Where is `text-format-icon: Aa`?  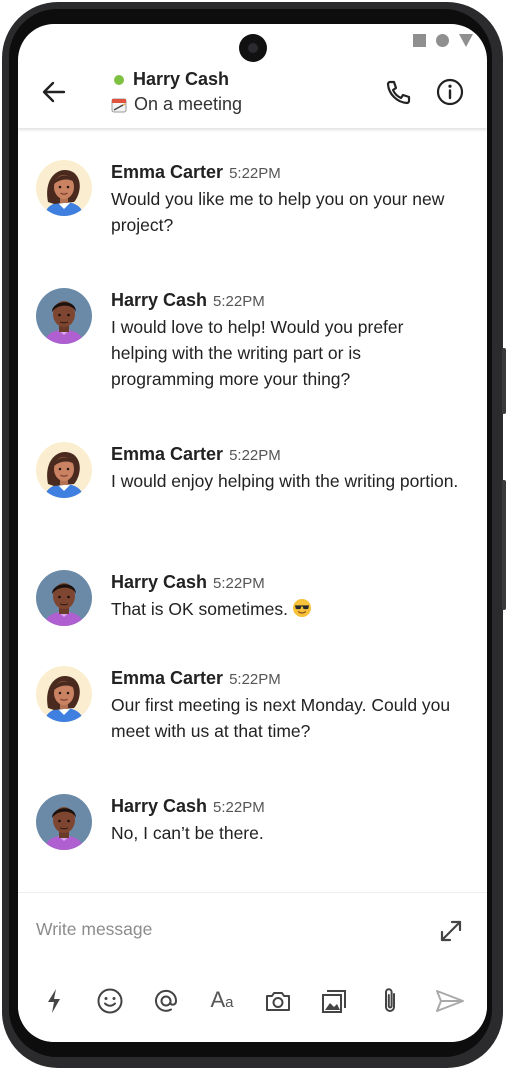
text-format-icon: Aa is located at coordinates (222, 999).